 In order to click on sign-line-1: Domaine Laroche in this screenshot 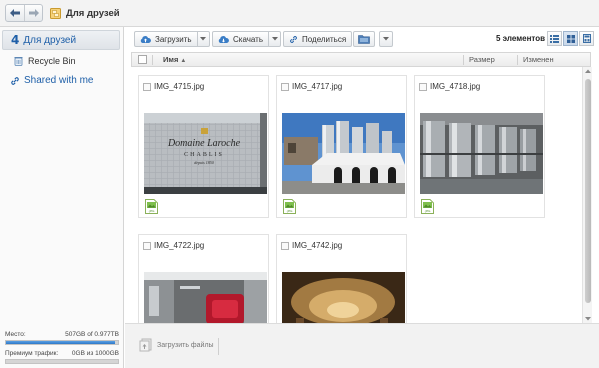, I will do `click(204, 143)`.